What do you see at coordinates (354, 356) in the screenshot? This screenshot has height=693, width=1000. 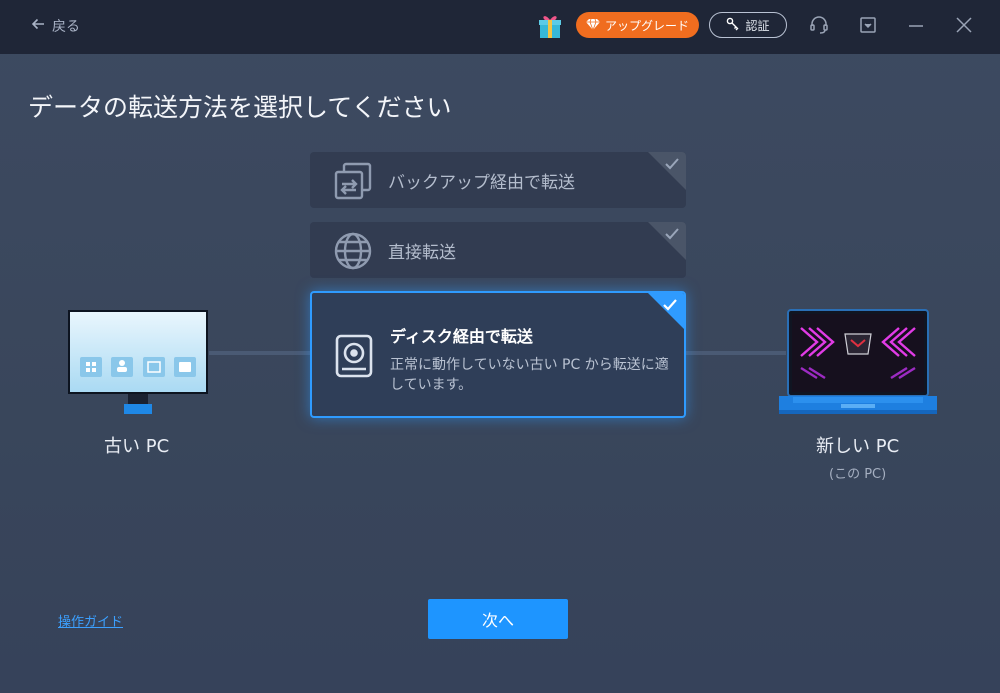 I see `disk-icon` at bounding box center [354, 356].